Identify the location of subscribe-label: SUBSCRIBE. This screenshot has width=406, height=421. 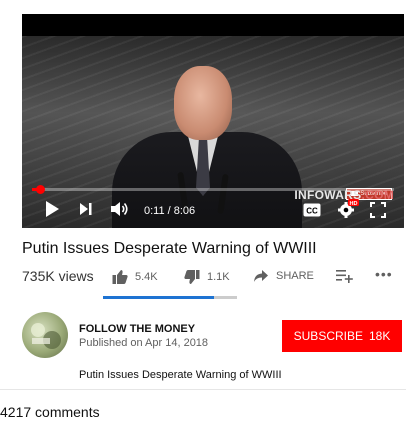
(328, 336).